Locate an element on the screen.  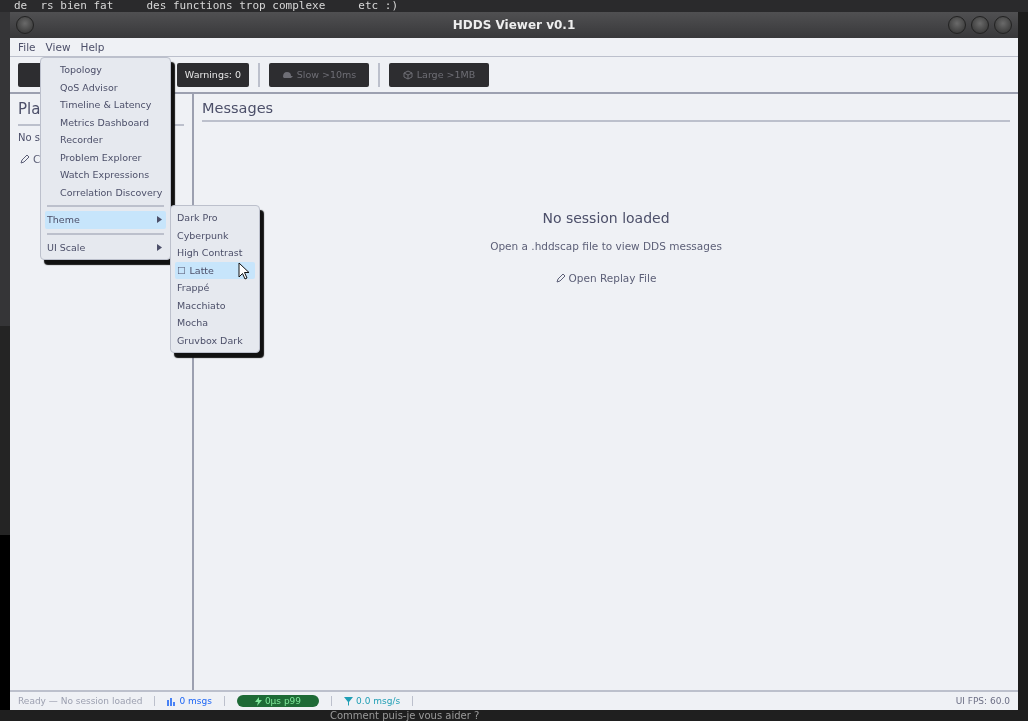
maximize-button is located at coordinates (980, 25).